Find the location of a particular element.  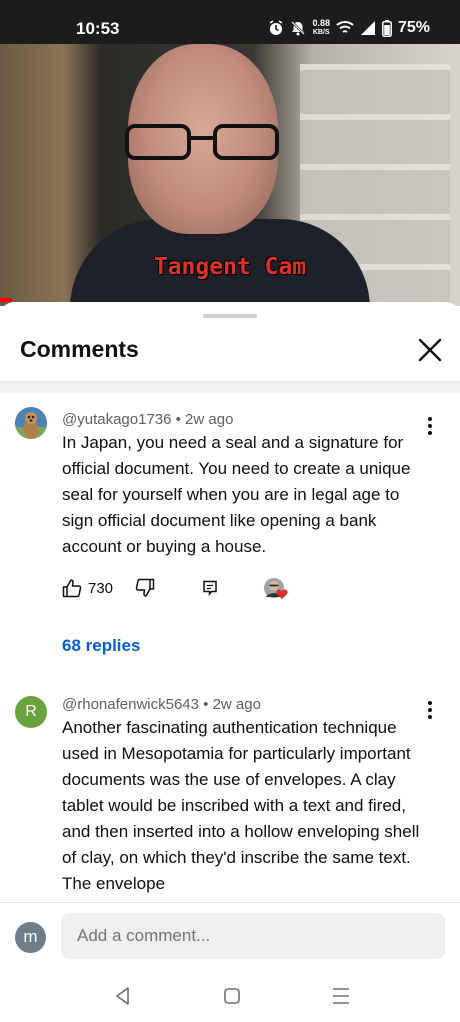

creator-heart-badge is located at coordinates (275, 588).